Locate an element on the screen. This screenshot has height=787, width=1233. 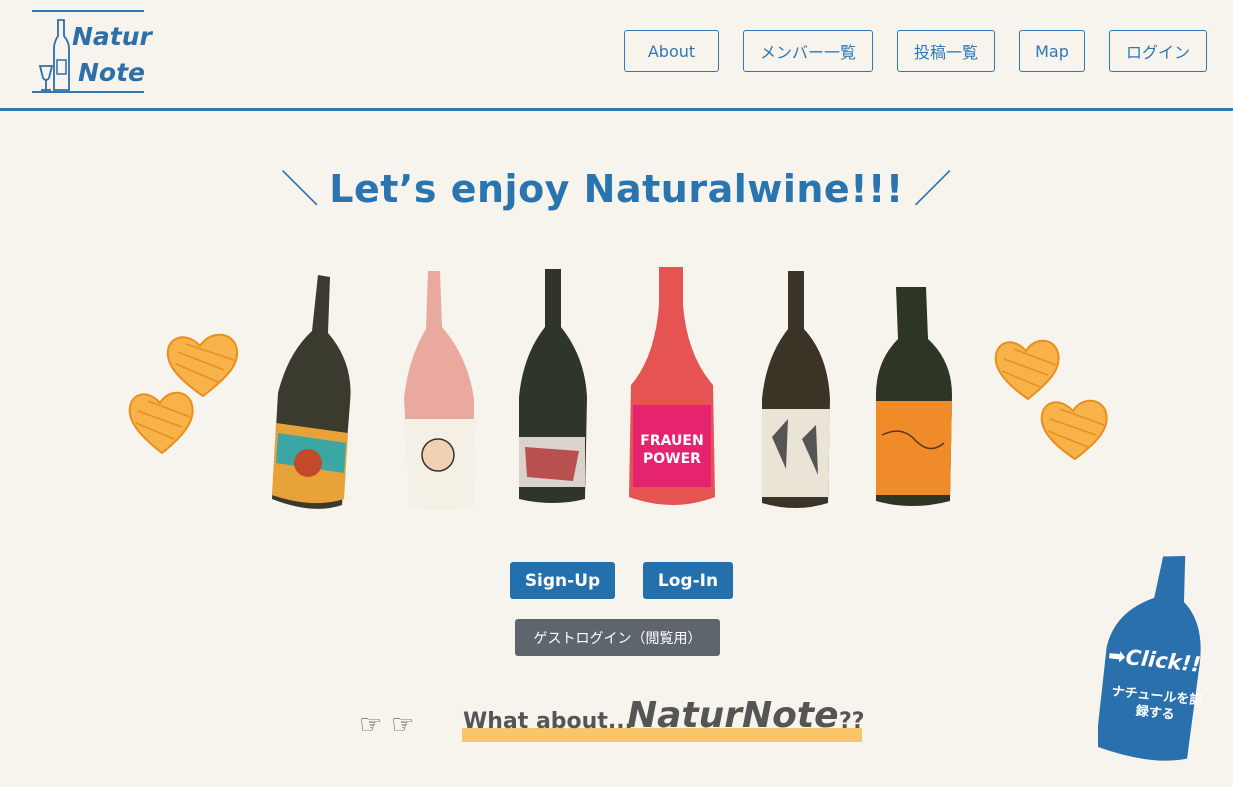
slash-left: ＼ is located at coordinates (300, 189).